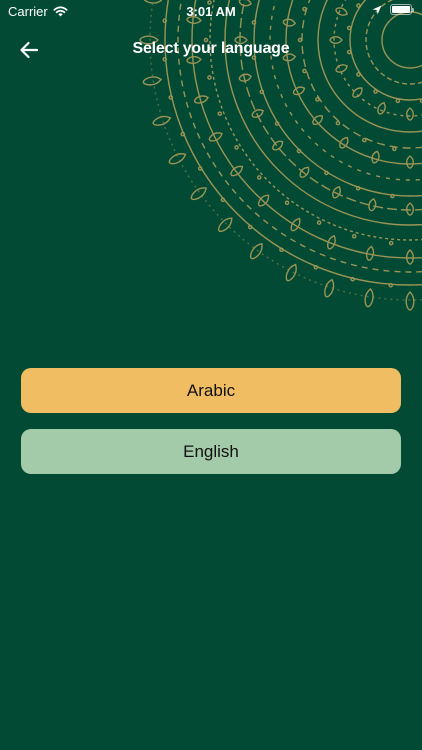  Describe the element at coordinates (211, 390) in the screenshot. I see `arabic-language-button: Arabic` at that location.